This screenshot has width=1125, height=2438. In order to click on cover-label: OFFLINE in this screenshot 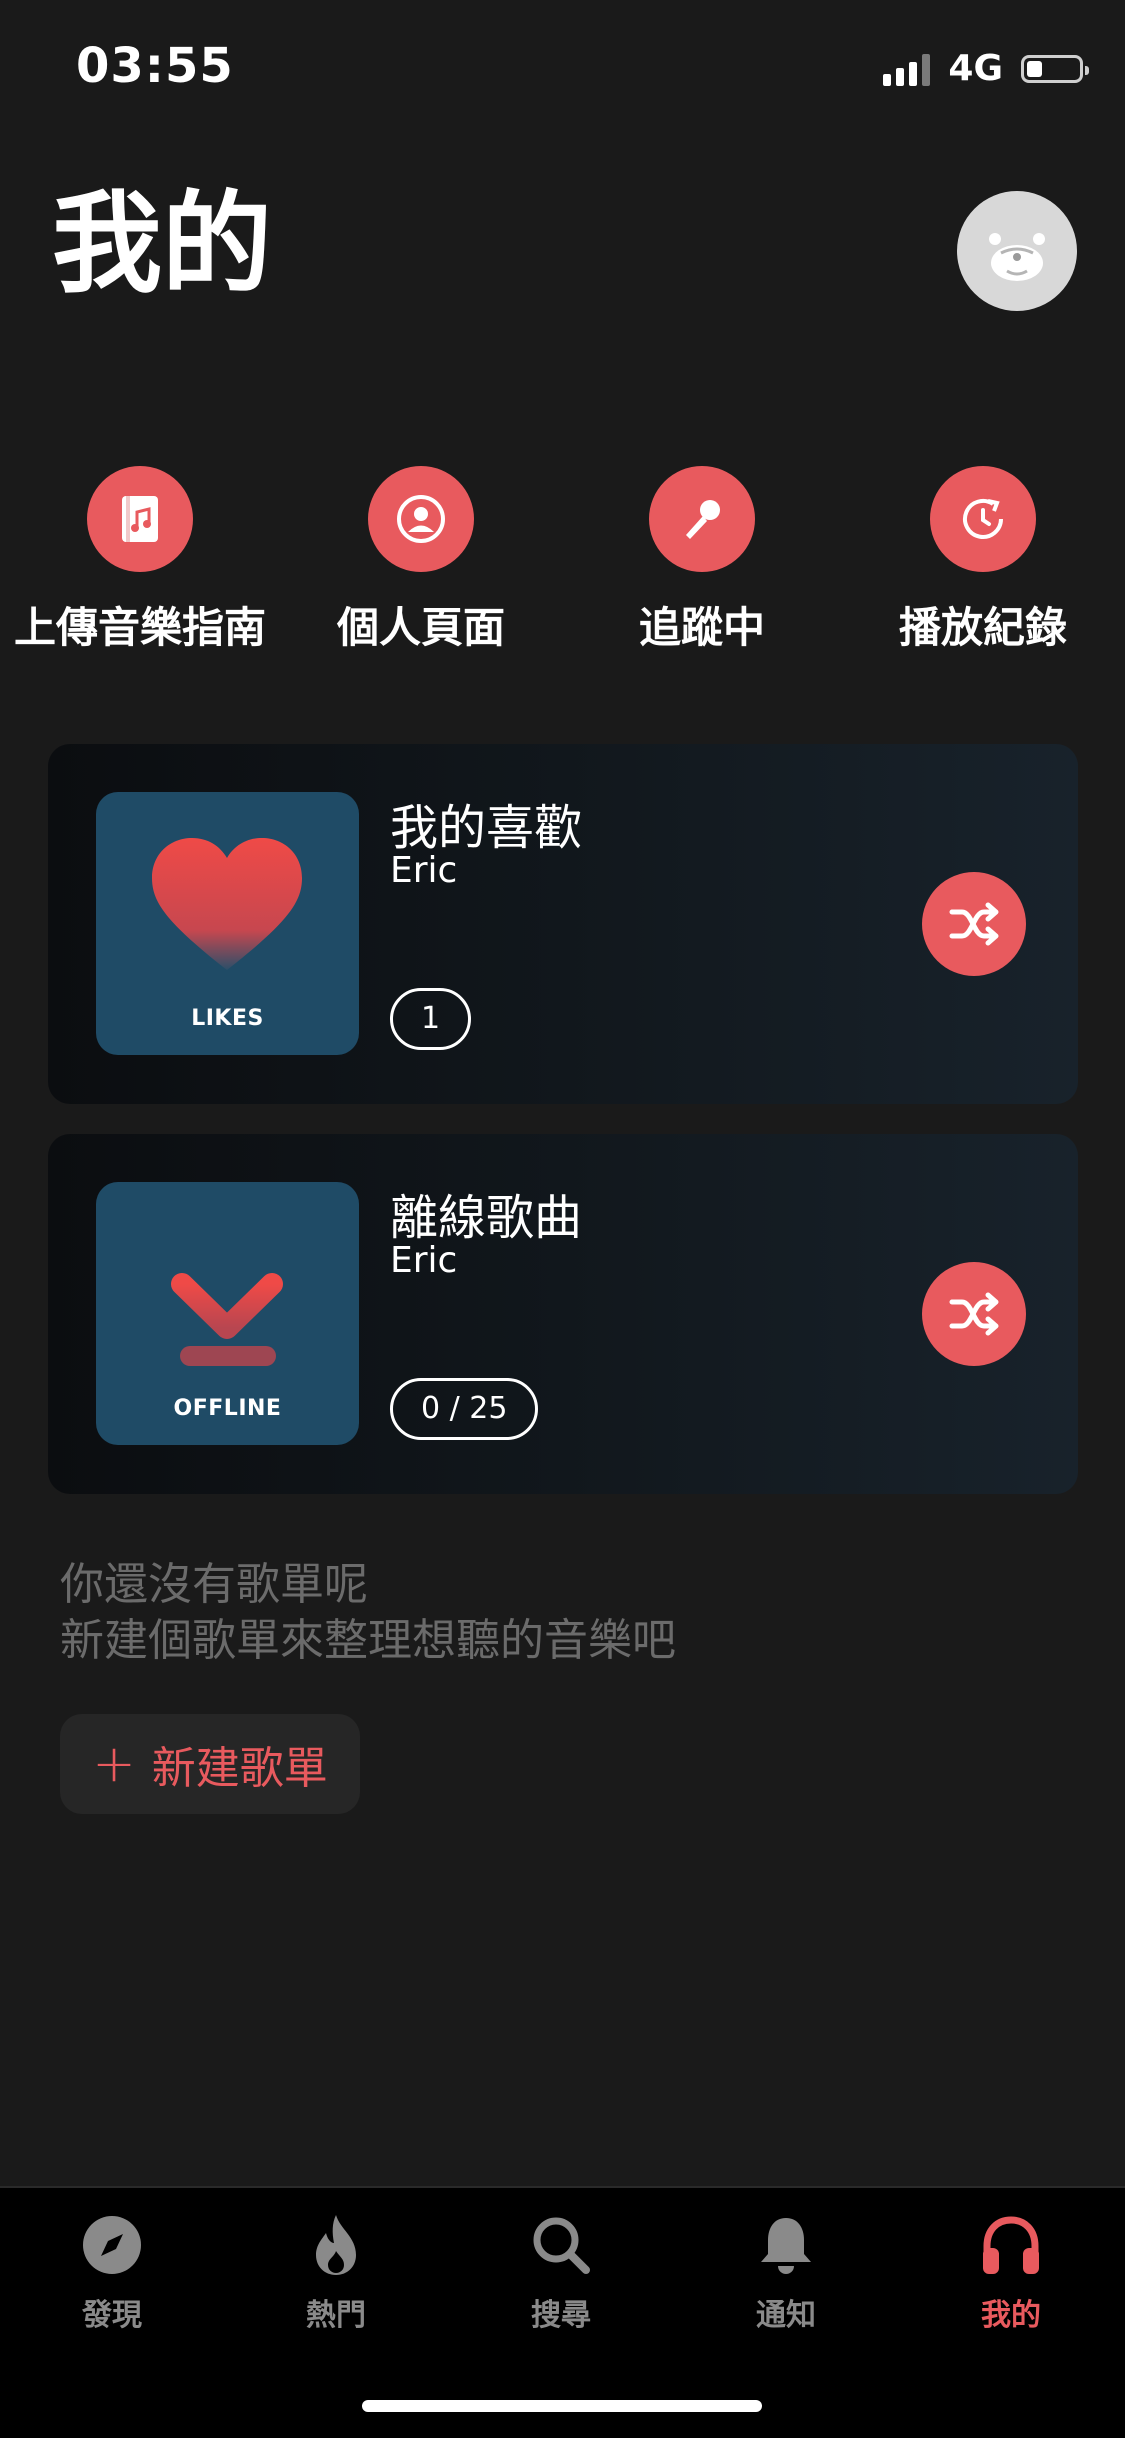, I will do `click(227, 1408)`.